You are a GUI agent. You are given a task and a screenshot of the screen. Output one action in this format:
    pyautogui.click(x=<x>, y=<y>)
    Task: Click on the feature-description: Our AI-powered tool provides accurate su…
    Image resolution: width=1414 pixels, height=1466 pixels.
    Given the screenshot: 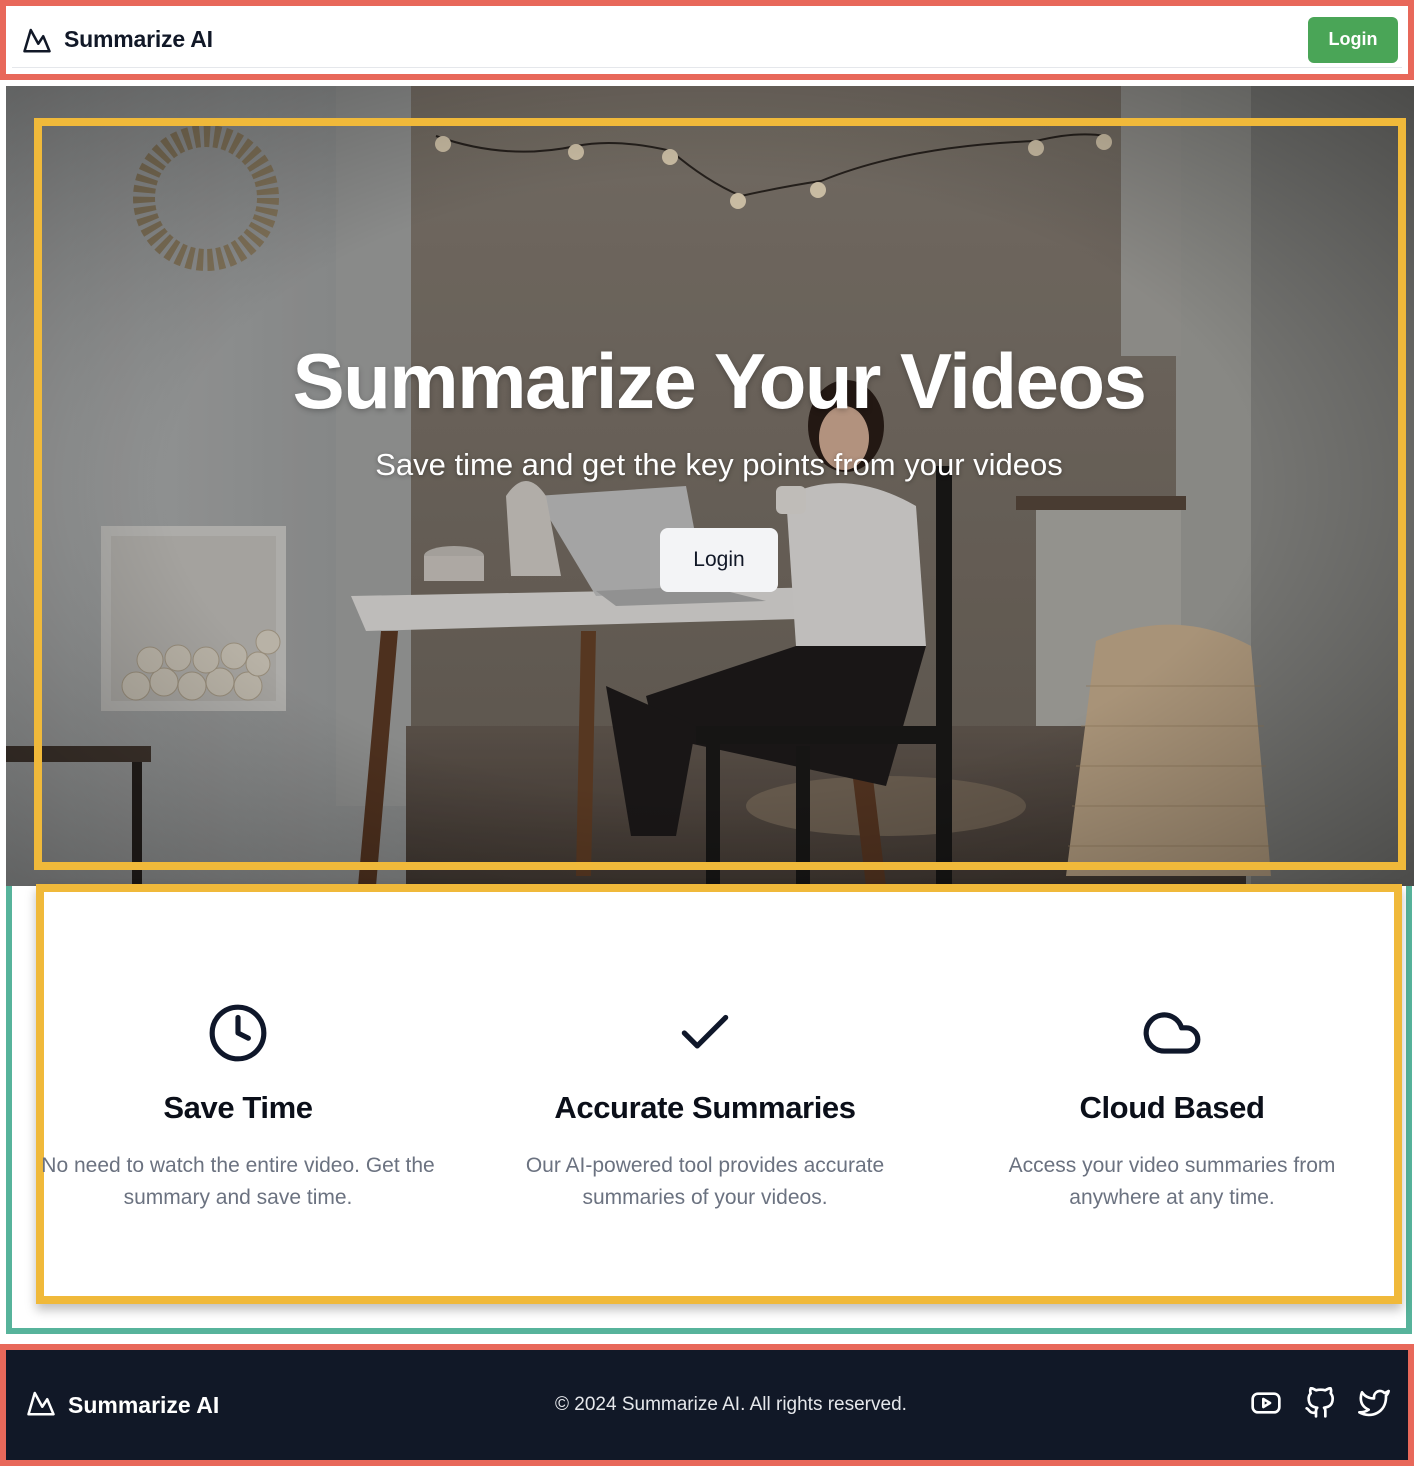 What is the action you would take?
    pyautogui.click(x=705, y=1181)
    